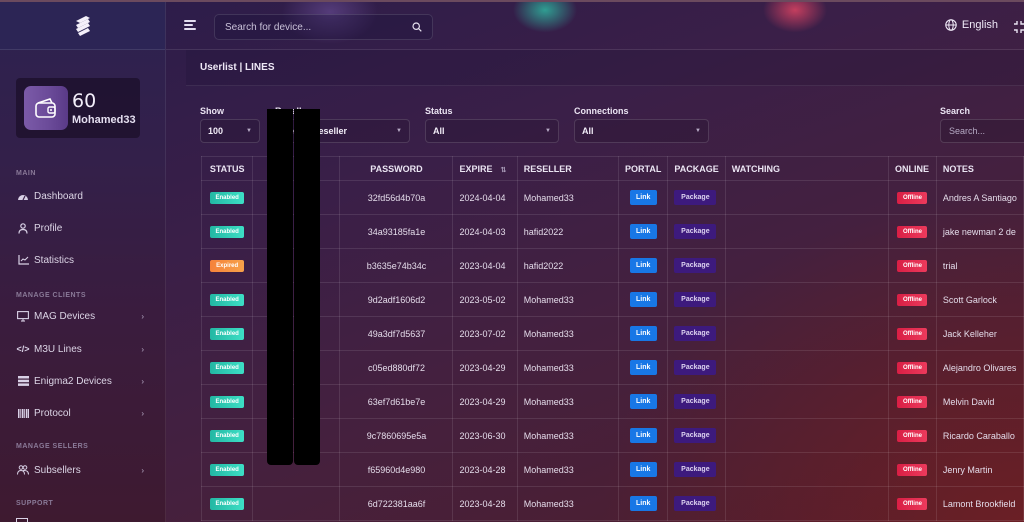 The width and height of the screenshot is (1024, 531). What do you see at coordinates (696, 168) in the screenshot?
I see `column-header-package: PACKAGE` at bounding box center [696, 168].